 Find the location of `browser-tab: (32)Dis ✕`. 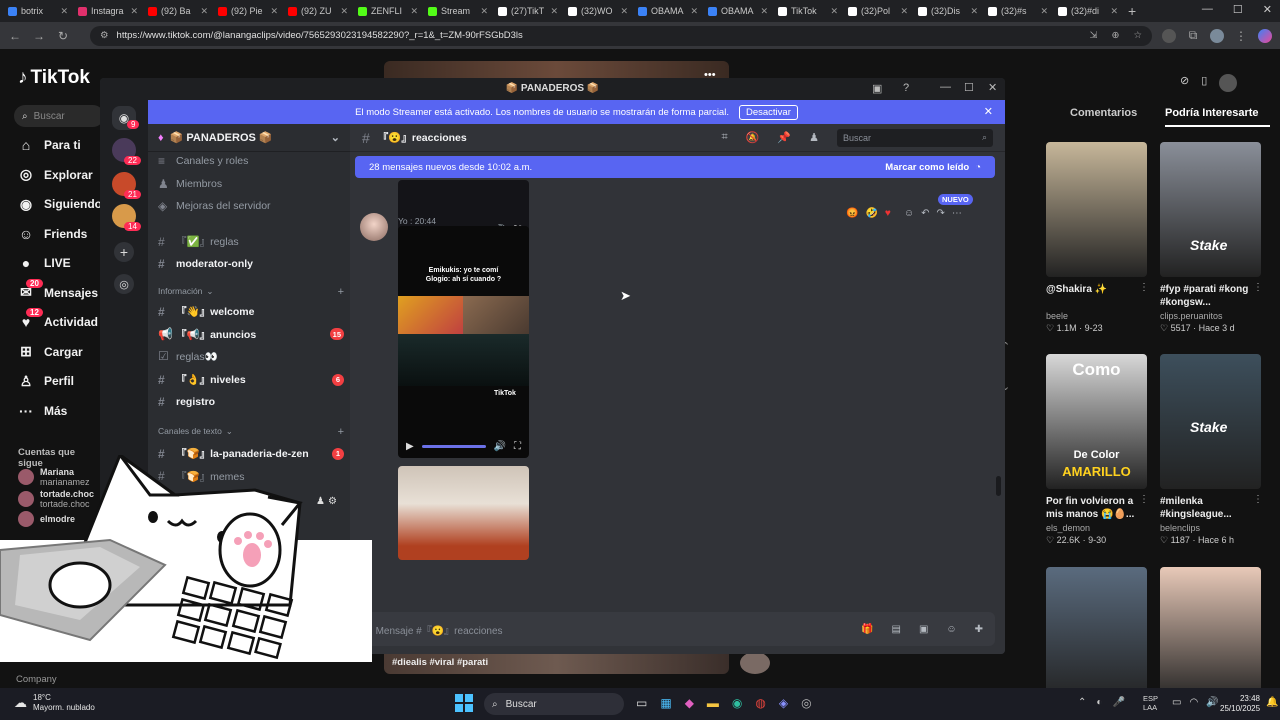

browser-tab: (32)Dis ✕ is located at coordinates (948, 11).